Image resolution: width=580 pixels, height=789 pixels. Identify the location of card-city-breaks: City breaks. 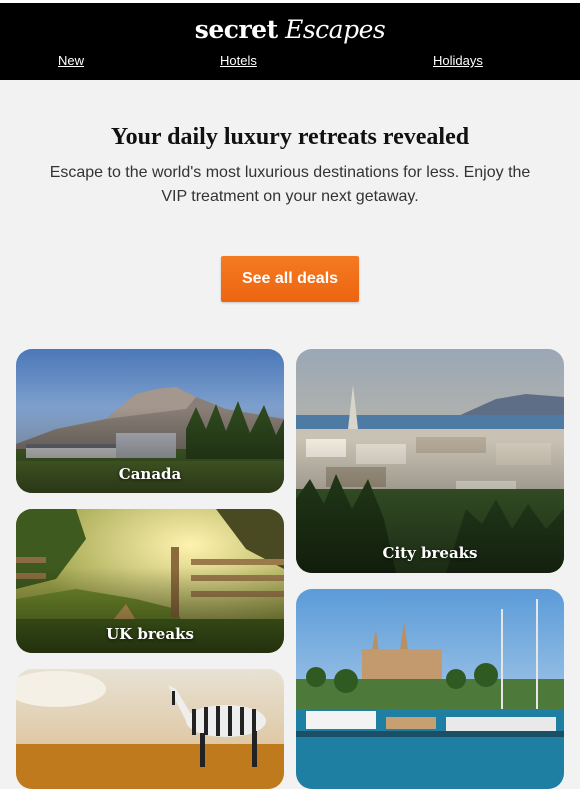
(430, 461).